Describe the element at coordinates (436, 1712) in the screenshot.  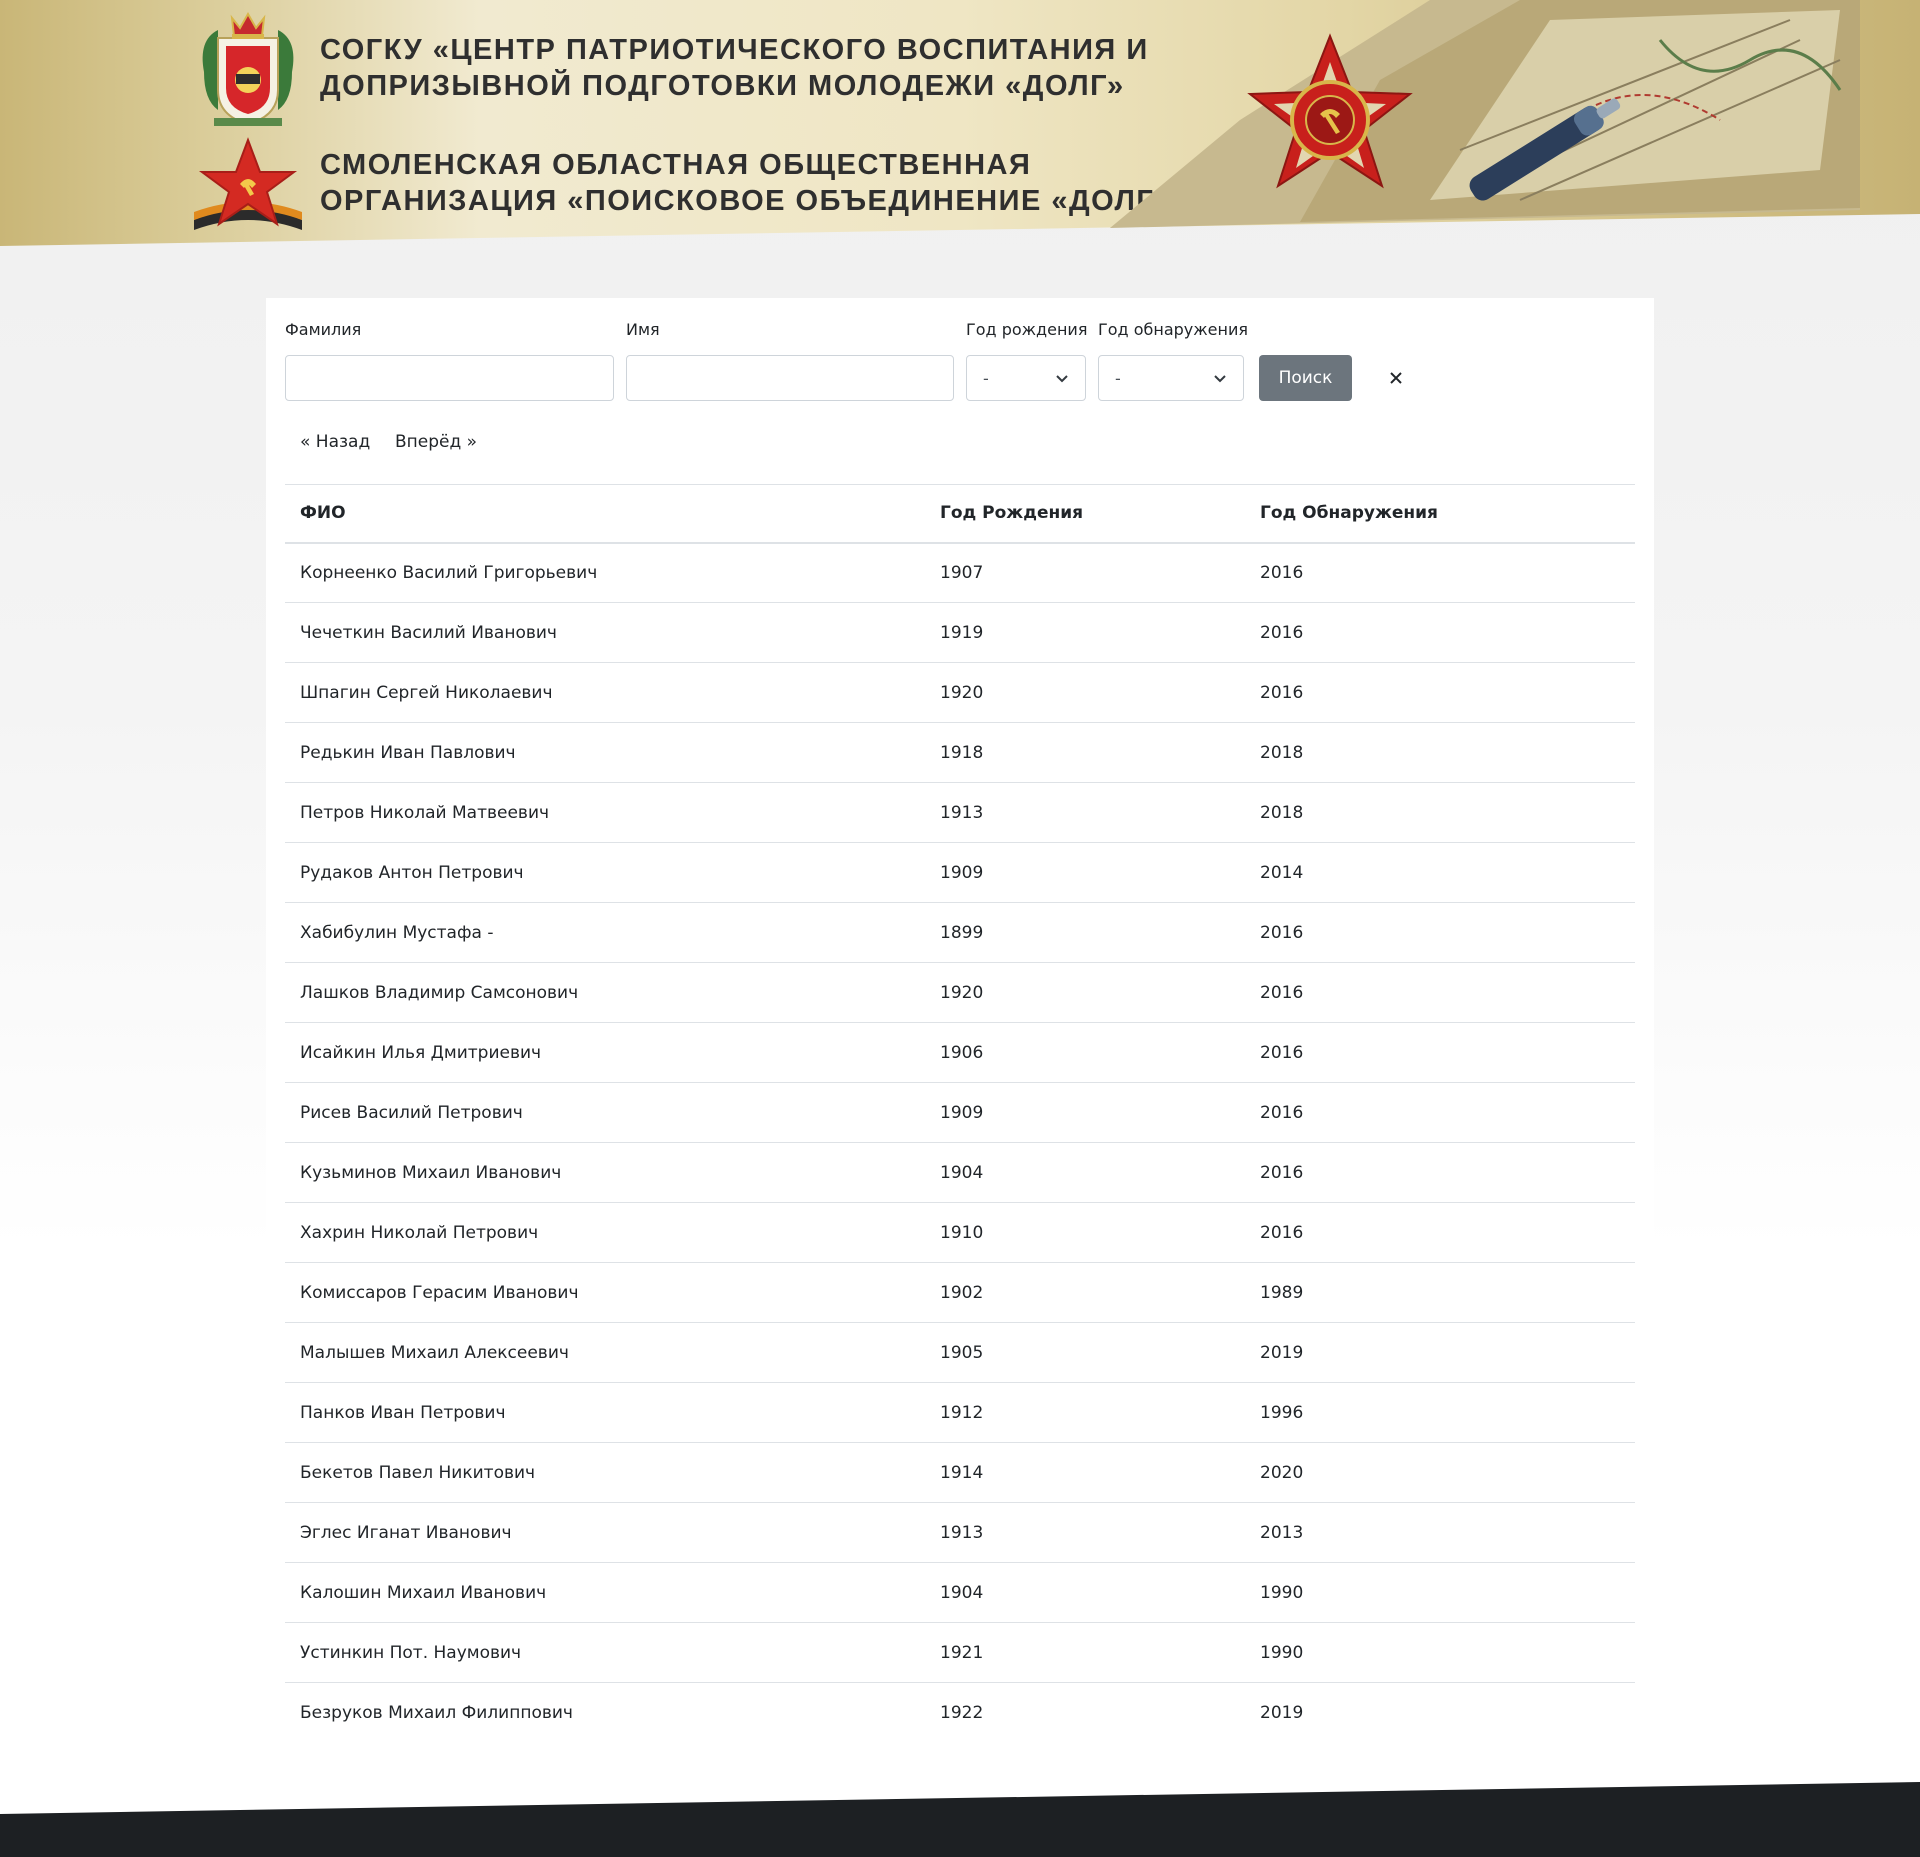
I see `cell-name: Безруков Михаил Филиппович` at that location.